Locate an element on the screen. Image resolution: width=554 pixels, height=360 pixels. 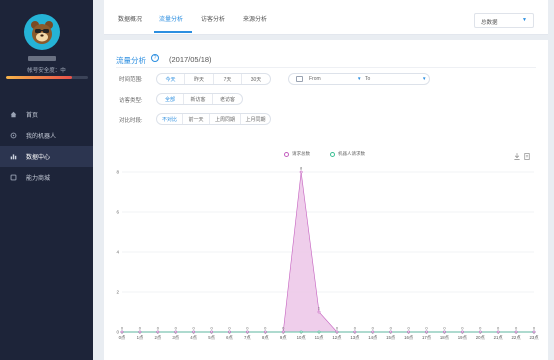
y-tick-label: 4 is located at coordinates (117, 252).